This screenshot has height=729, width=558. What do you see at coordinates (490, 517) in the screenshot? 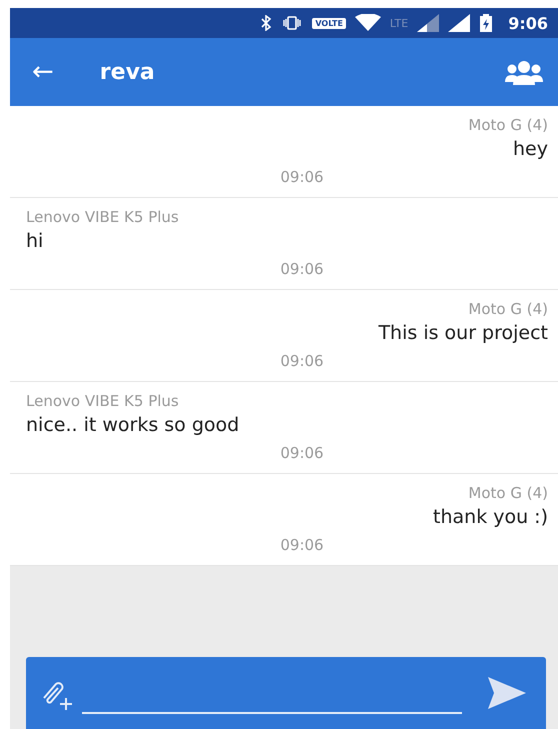
I see `message-text: thank you :)` at bounding box center [490, 517].